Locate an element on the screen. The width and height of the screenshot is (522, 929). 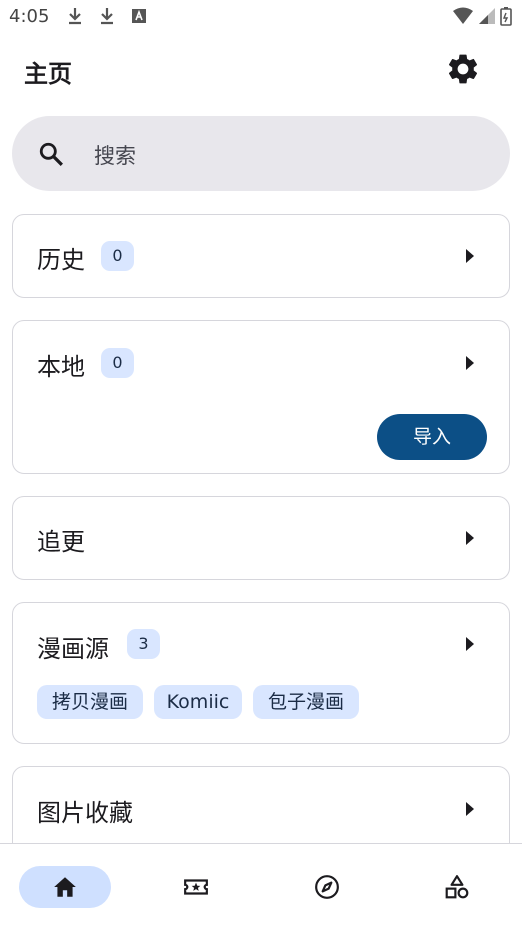
comic-sources-count-badge: 3 is located at coordinates (143, 644).